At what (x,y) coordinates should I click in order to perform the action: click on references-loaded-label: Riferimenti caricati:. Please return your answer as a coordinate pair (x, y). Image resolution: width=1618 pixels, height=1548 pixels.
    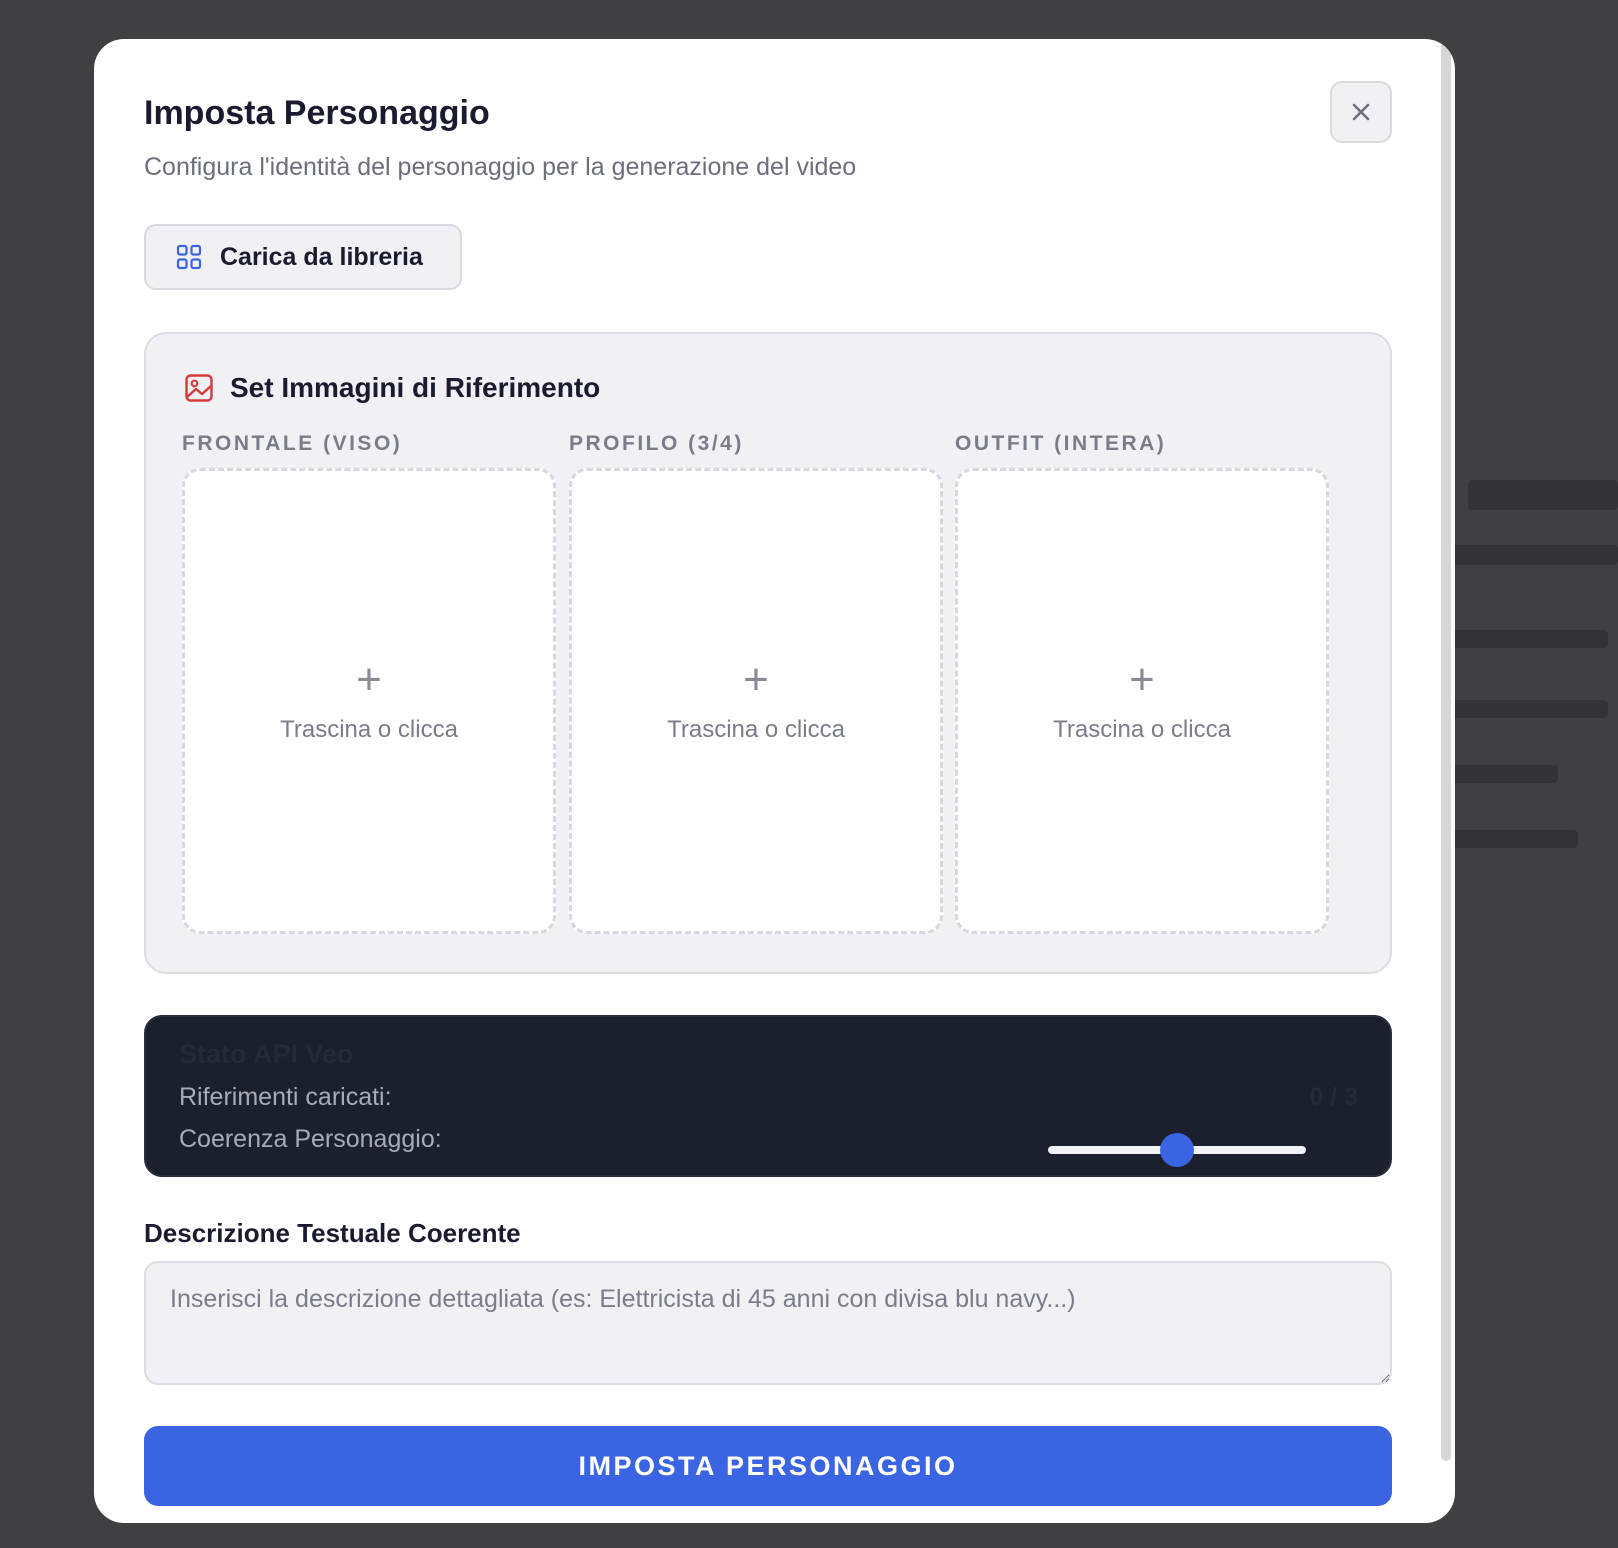
    Looking at the image, I should click on (285, 1097).